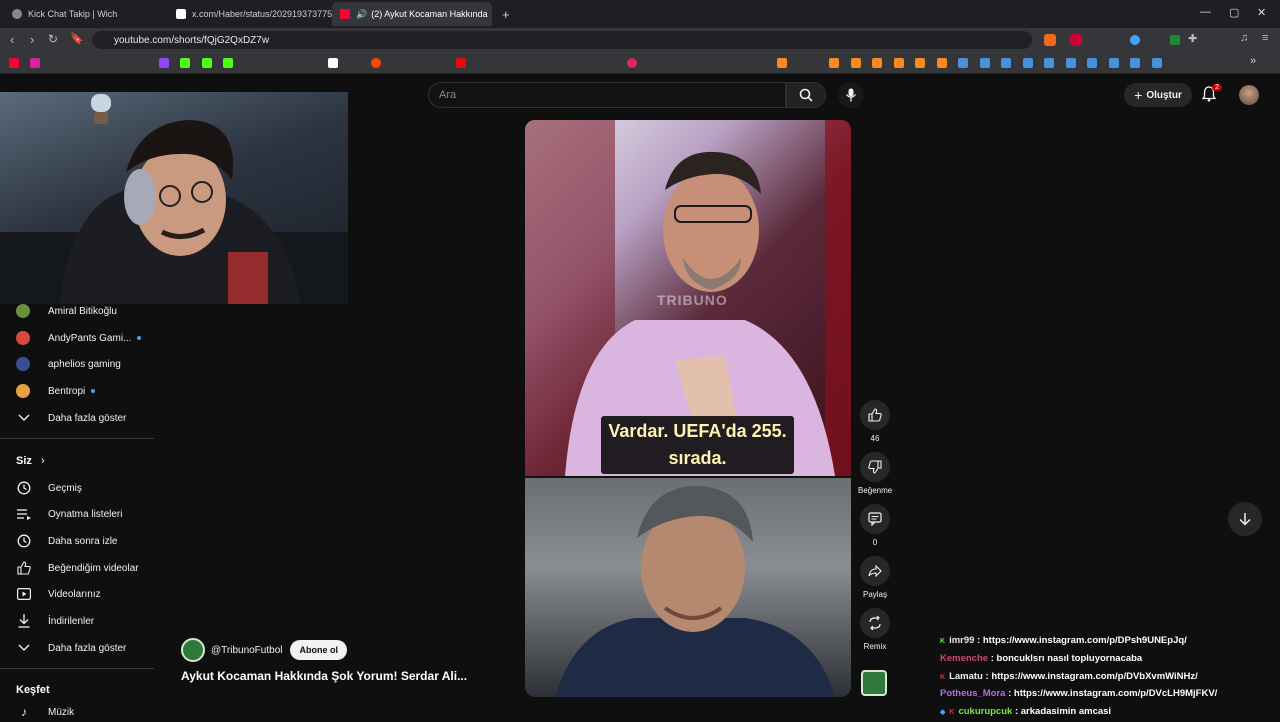 The image size is (1280, 722). What do you see at coordinates (1249, 95) in the screenshot?
I see `account-avatar` at bounding box center [1249, 95].